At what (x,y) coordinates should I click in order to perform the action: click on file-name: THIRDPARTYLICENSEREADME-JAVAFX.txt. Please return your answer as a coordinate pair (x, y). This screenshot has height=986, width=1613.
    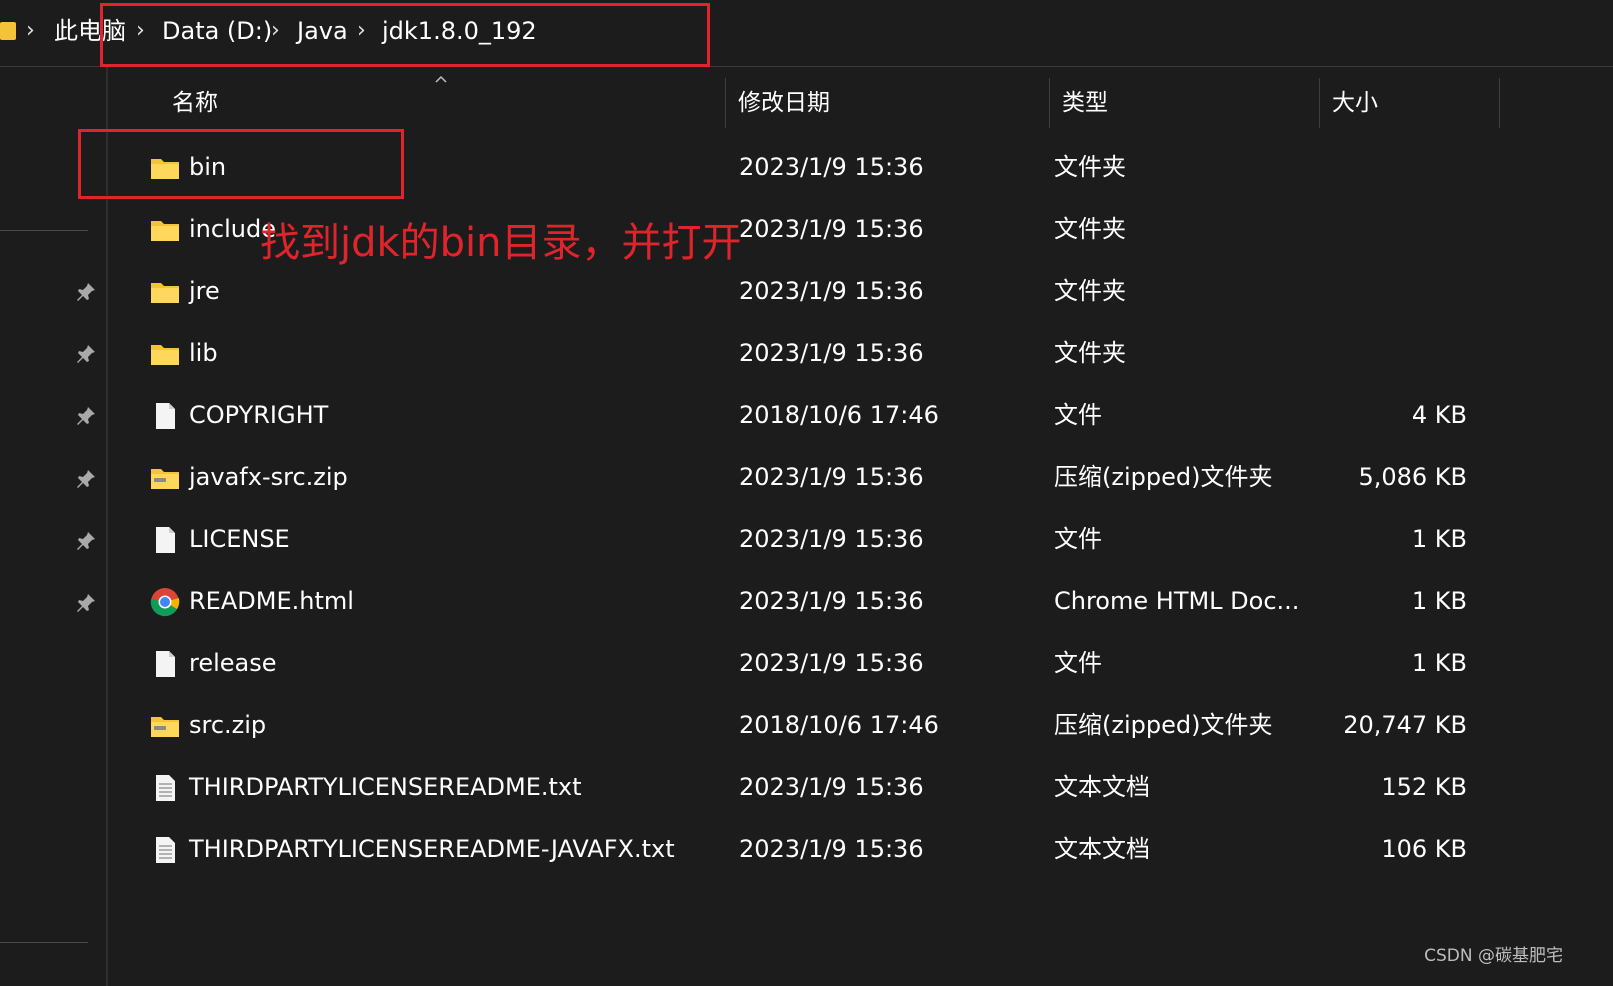
    Looking at the image, I should click on (432, 849).